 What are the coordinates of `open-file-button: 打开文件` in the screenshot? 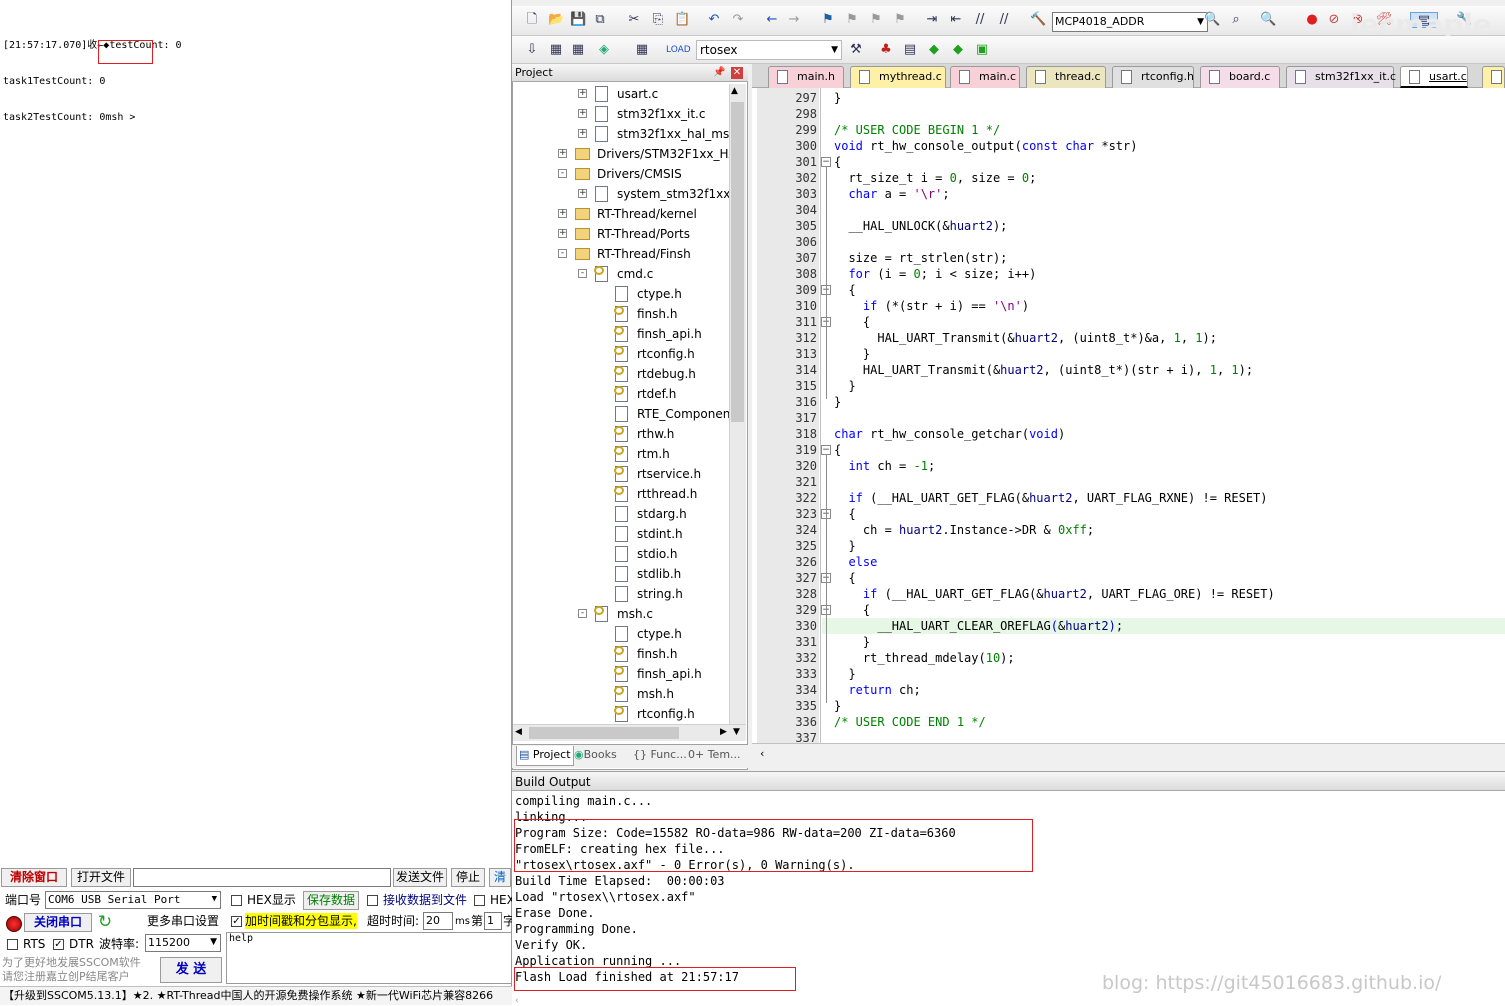 It's located at (101, 877).